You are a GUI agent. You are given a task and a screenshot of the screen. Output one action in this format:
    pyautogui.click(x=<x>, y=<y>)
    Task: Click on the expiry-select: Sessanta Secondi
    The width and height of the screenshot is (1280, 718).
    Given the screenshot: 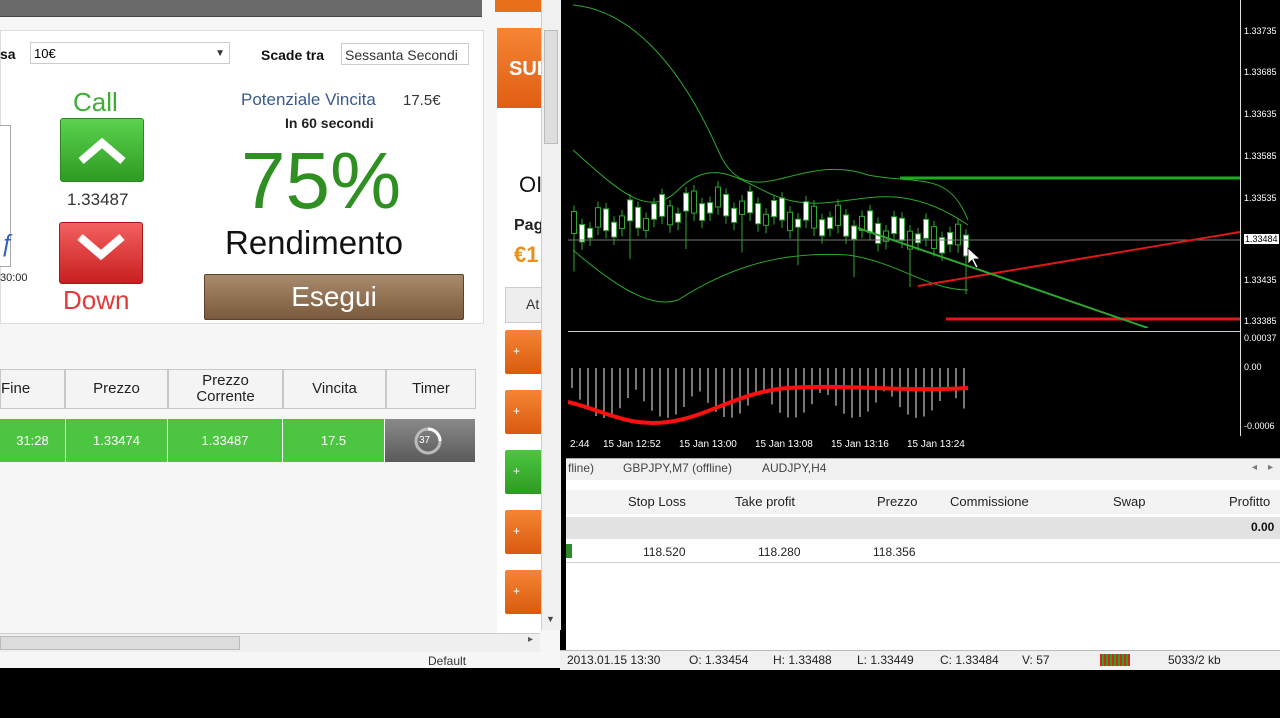 What is the action you would take?
    pyautogui.click(x=405, y=54)
    